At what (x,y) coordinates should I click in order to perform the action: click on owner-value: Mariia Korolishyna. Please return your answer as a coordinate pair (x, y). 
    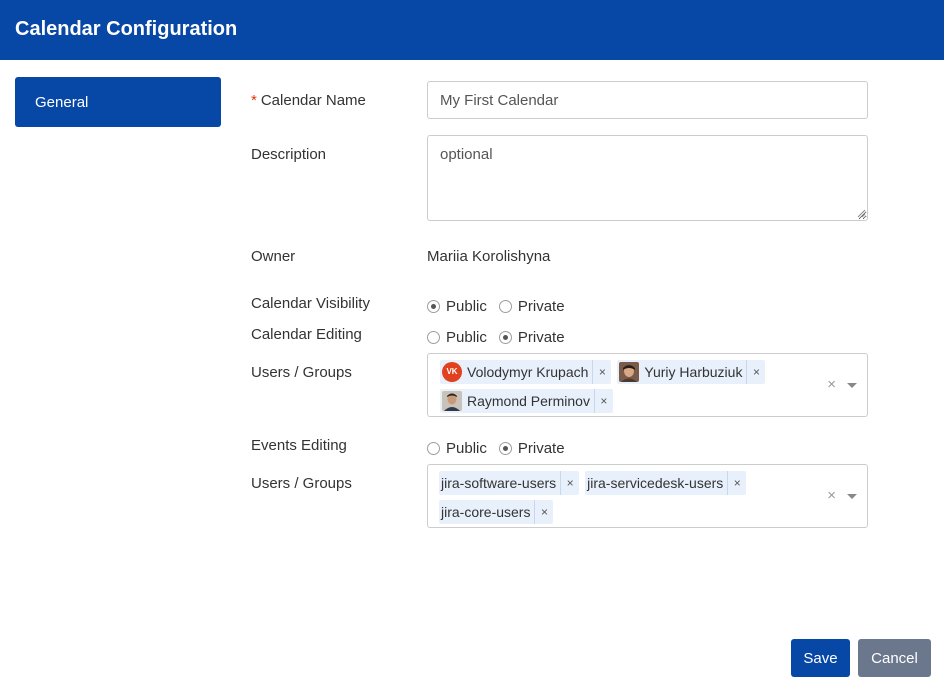
    Looking at the image, I should click on (489, 256).